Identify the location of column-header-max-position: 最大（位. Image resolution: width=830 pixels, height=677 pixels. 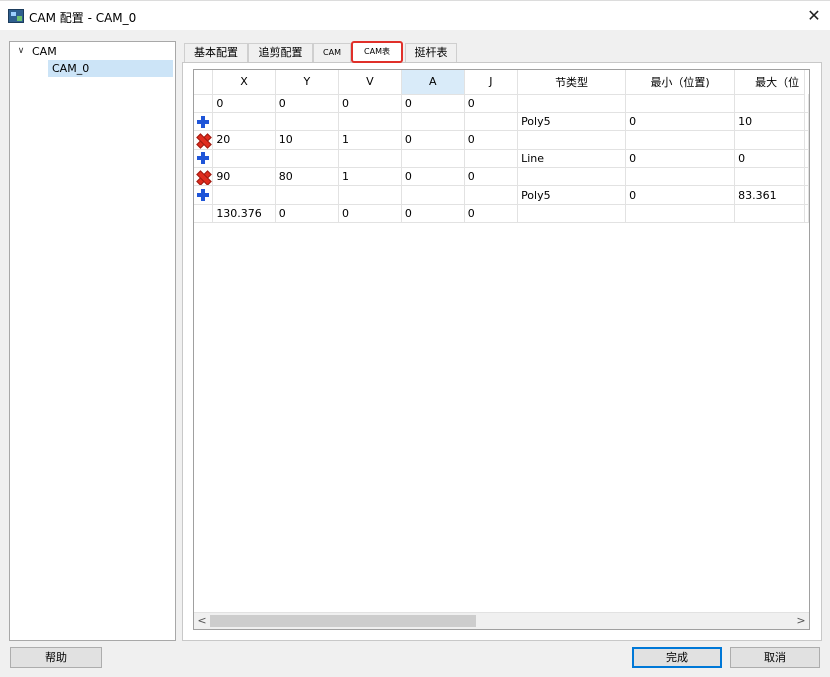
(769, 82).